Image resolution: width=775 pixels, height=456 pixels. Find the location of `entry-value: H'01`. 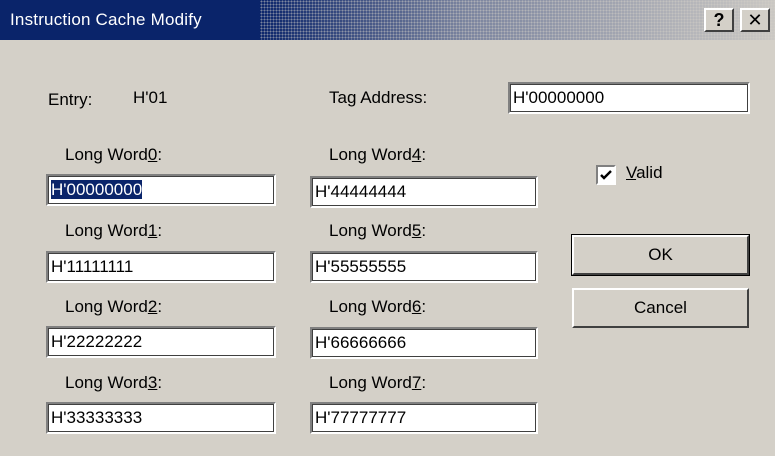

entry-value: H'01 is located at coordinates (150, 97).